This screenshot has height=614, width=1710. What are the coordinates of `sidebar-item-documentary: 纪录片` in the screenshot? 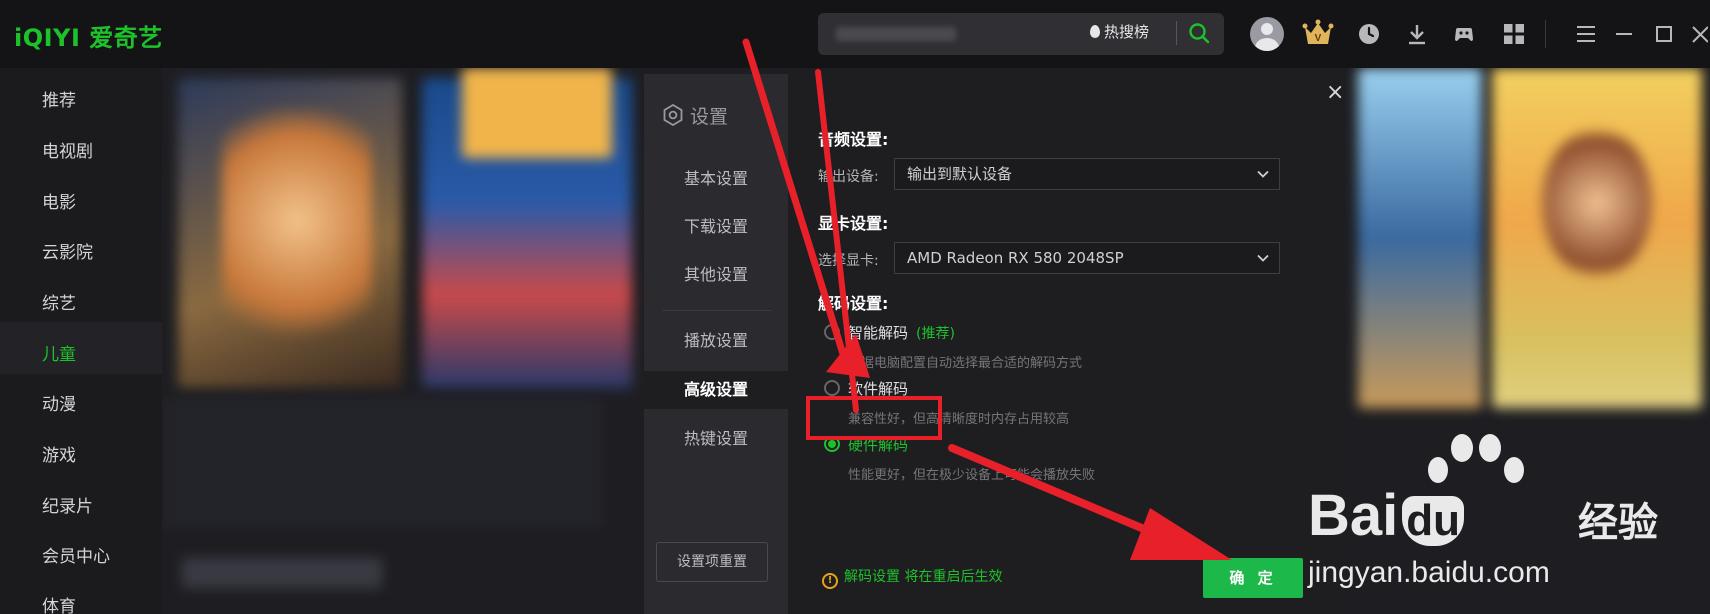 It's located at (67, 504).